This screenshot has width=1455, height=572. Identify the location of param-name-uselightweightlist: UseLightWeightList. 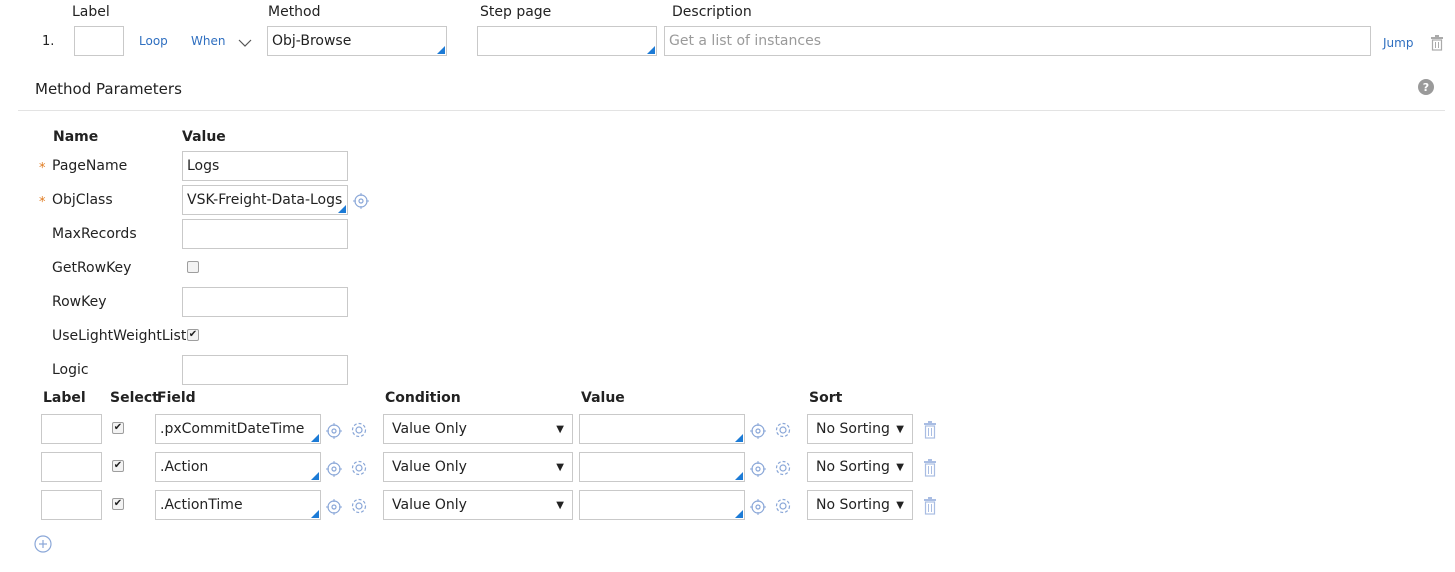
(119, 336).